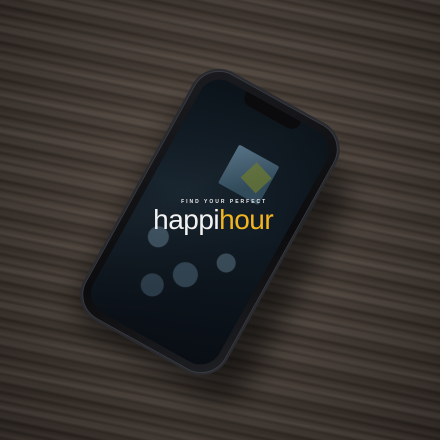  Describe the element at coordinates (246, 219) in the screenshot. I see `logo-part-hour: hour` at that location.